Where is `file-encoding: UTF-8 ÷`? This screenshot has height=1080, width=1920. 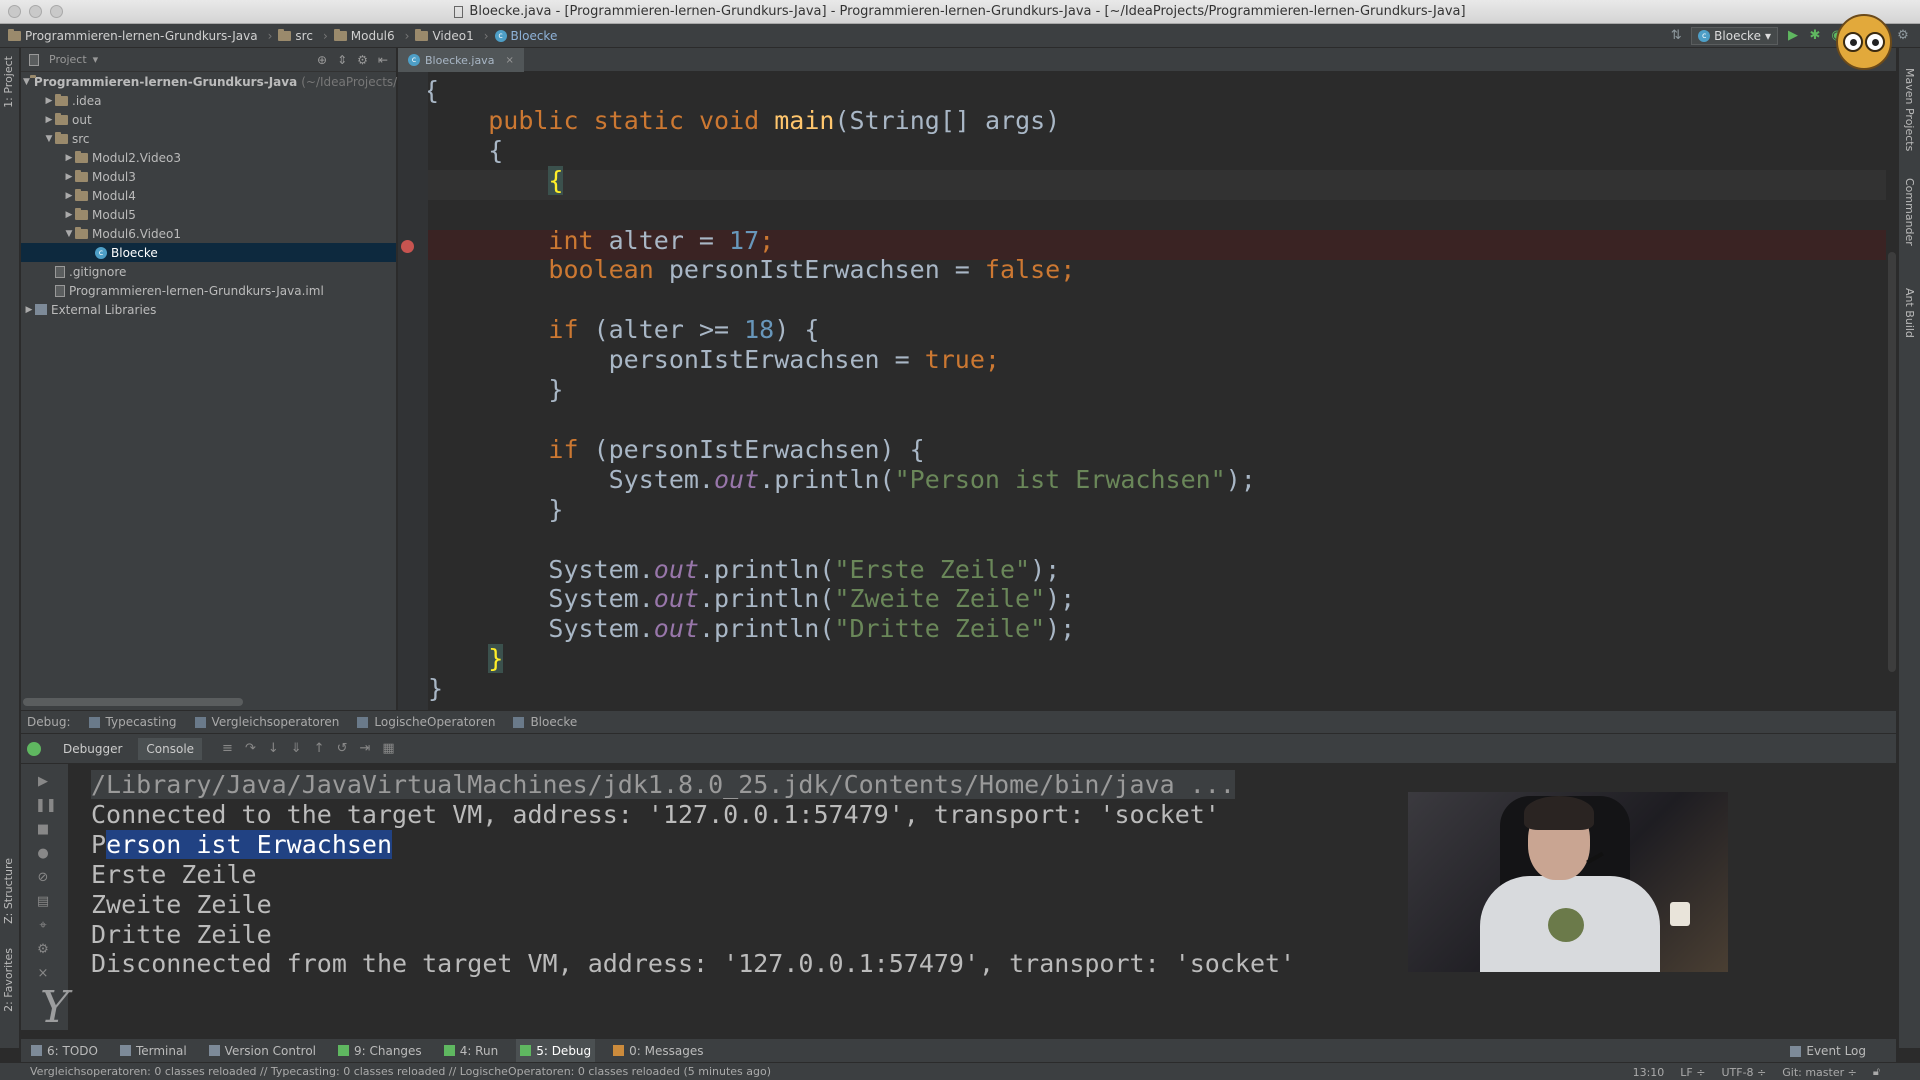
file-encoding: UTF-8 ÷ is located at coordinates (1743, 1072).